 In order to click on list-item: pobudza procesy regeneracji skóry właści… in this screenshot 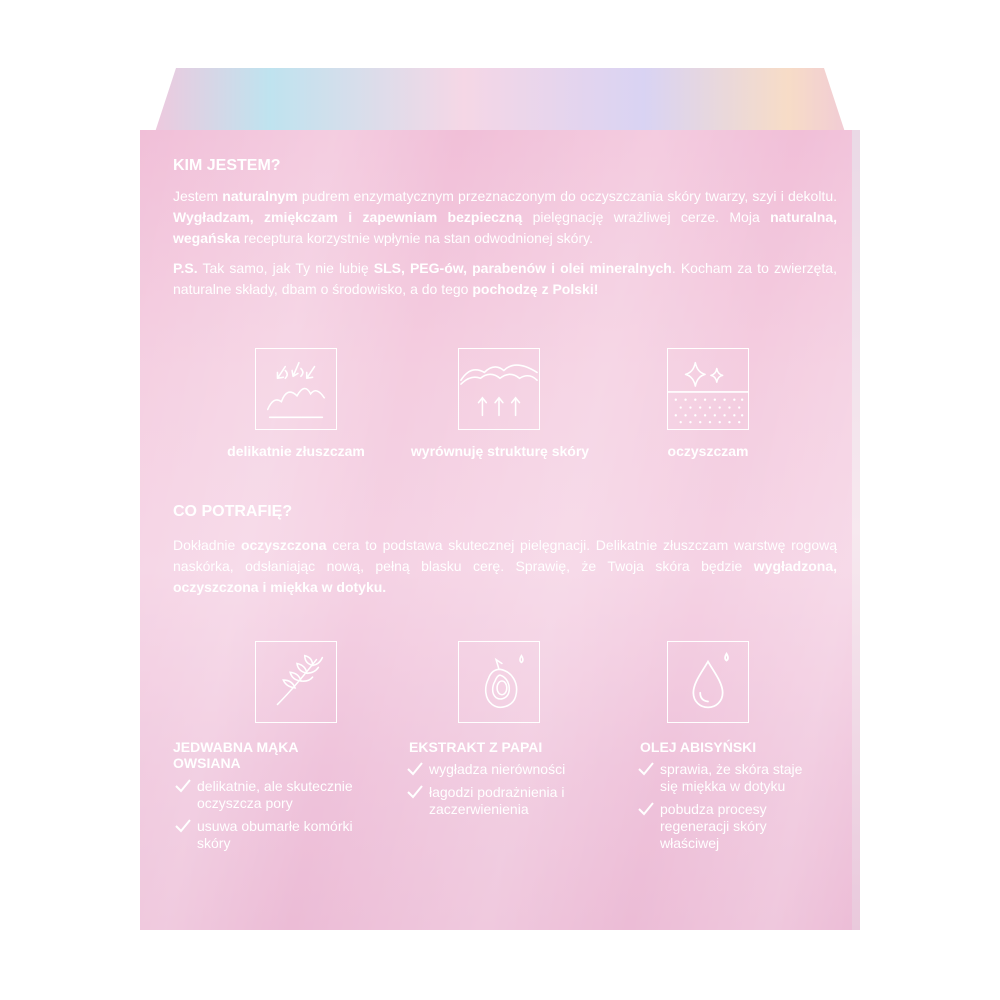, I will do `click(728, 826)`.